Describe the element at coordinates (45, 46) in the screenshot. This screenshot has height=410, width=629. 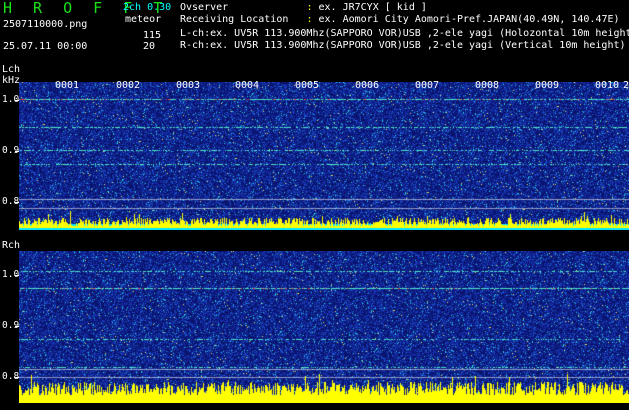
I see `datetime-label: 25.07.11 00:00` at that location.